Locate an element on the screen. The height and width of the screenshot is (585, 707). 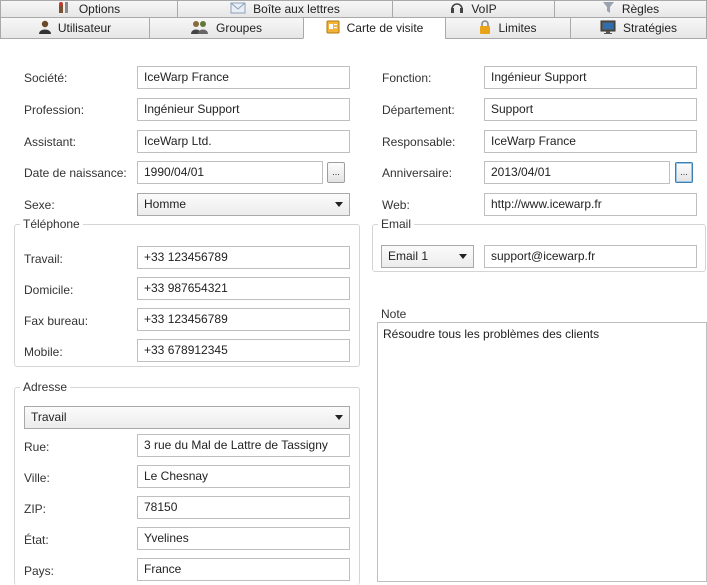
address-group-title: Adresse is located at coordinates (45, 387).